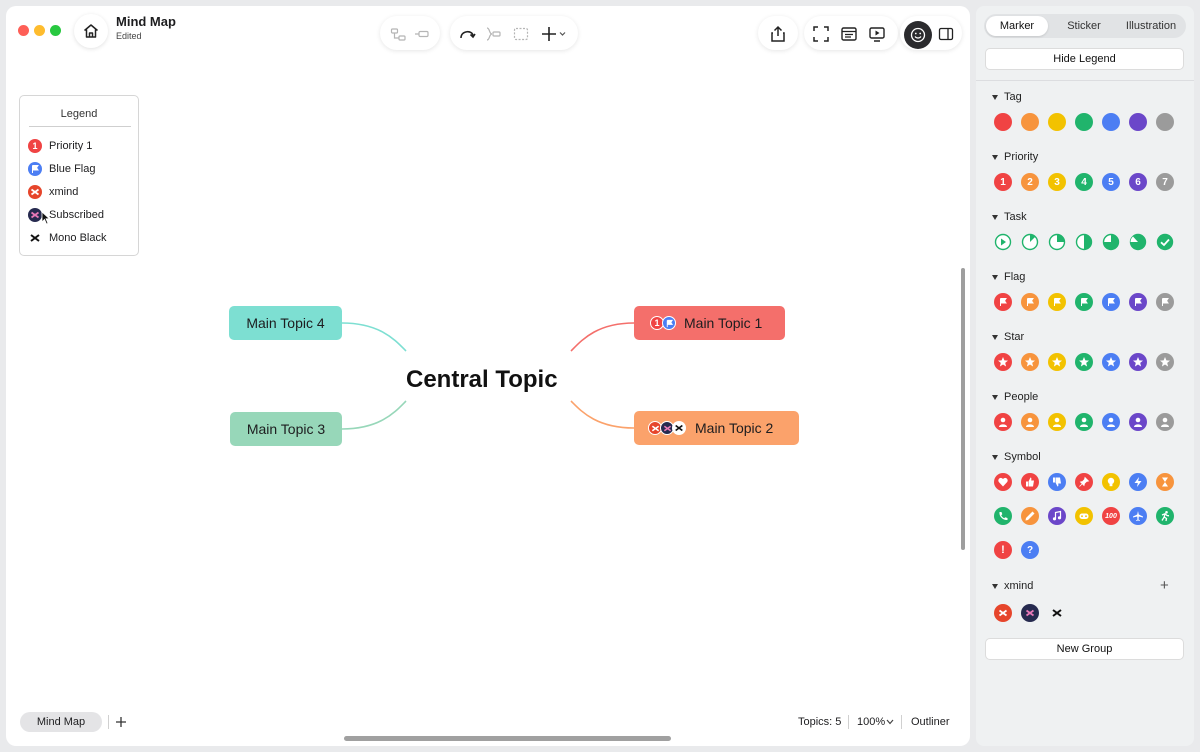 The height and width of the screenshot is (752, 1200). Describe the element at coordinates (930, 722) in the screenshot. I see `outliner-button: Outliner` at that location.